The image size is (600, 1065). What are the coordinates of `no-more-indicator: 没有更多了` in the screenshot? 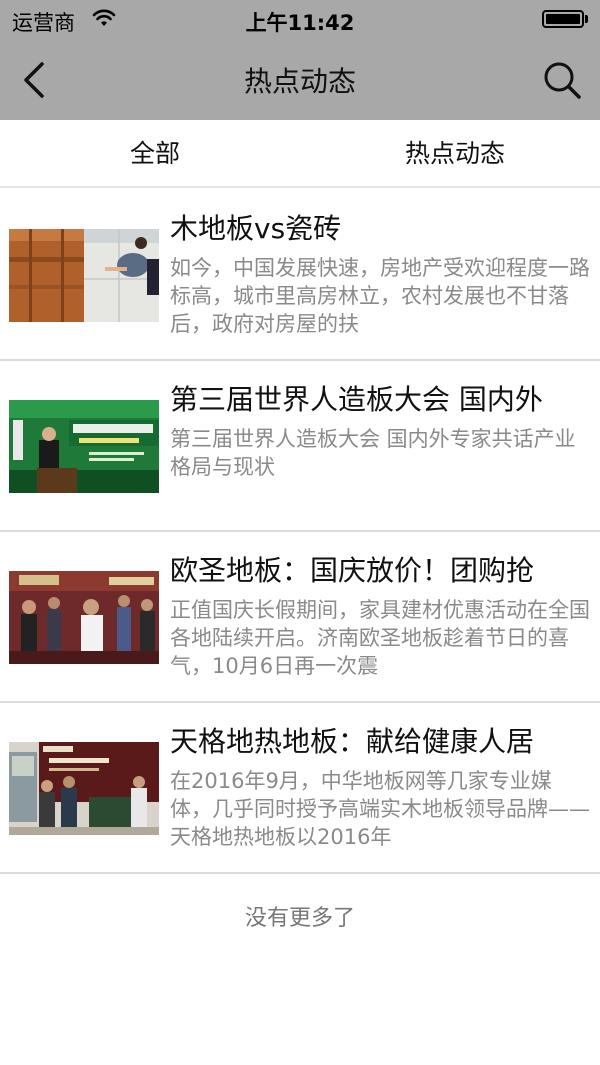 It's located at (299, 918).